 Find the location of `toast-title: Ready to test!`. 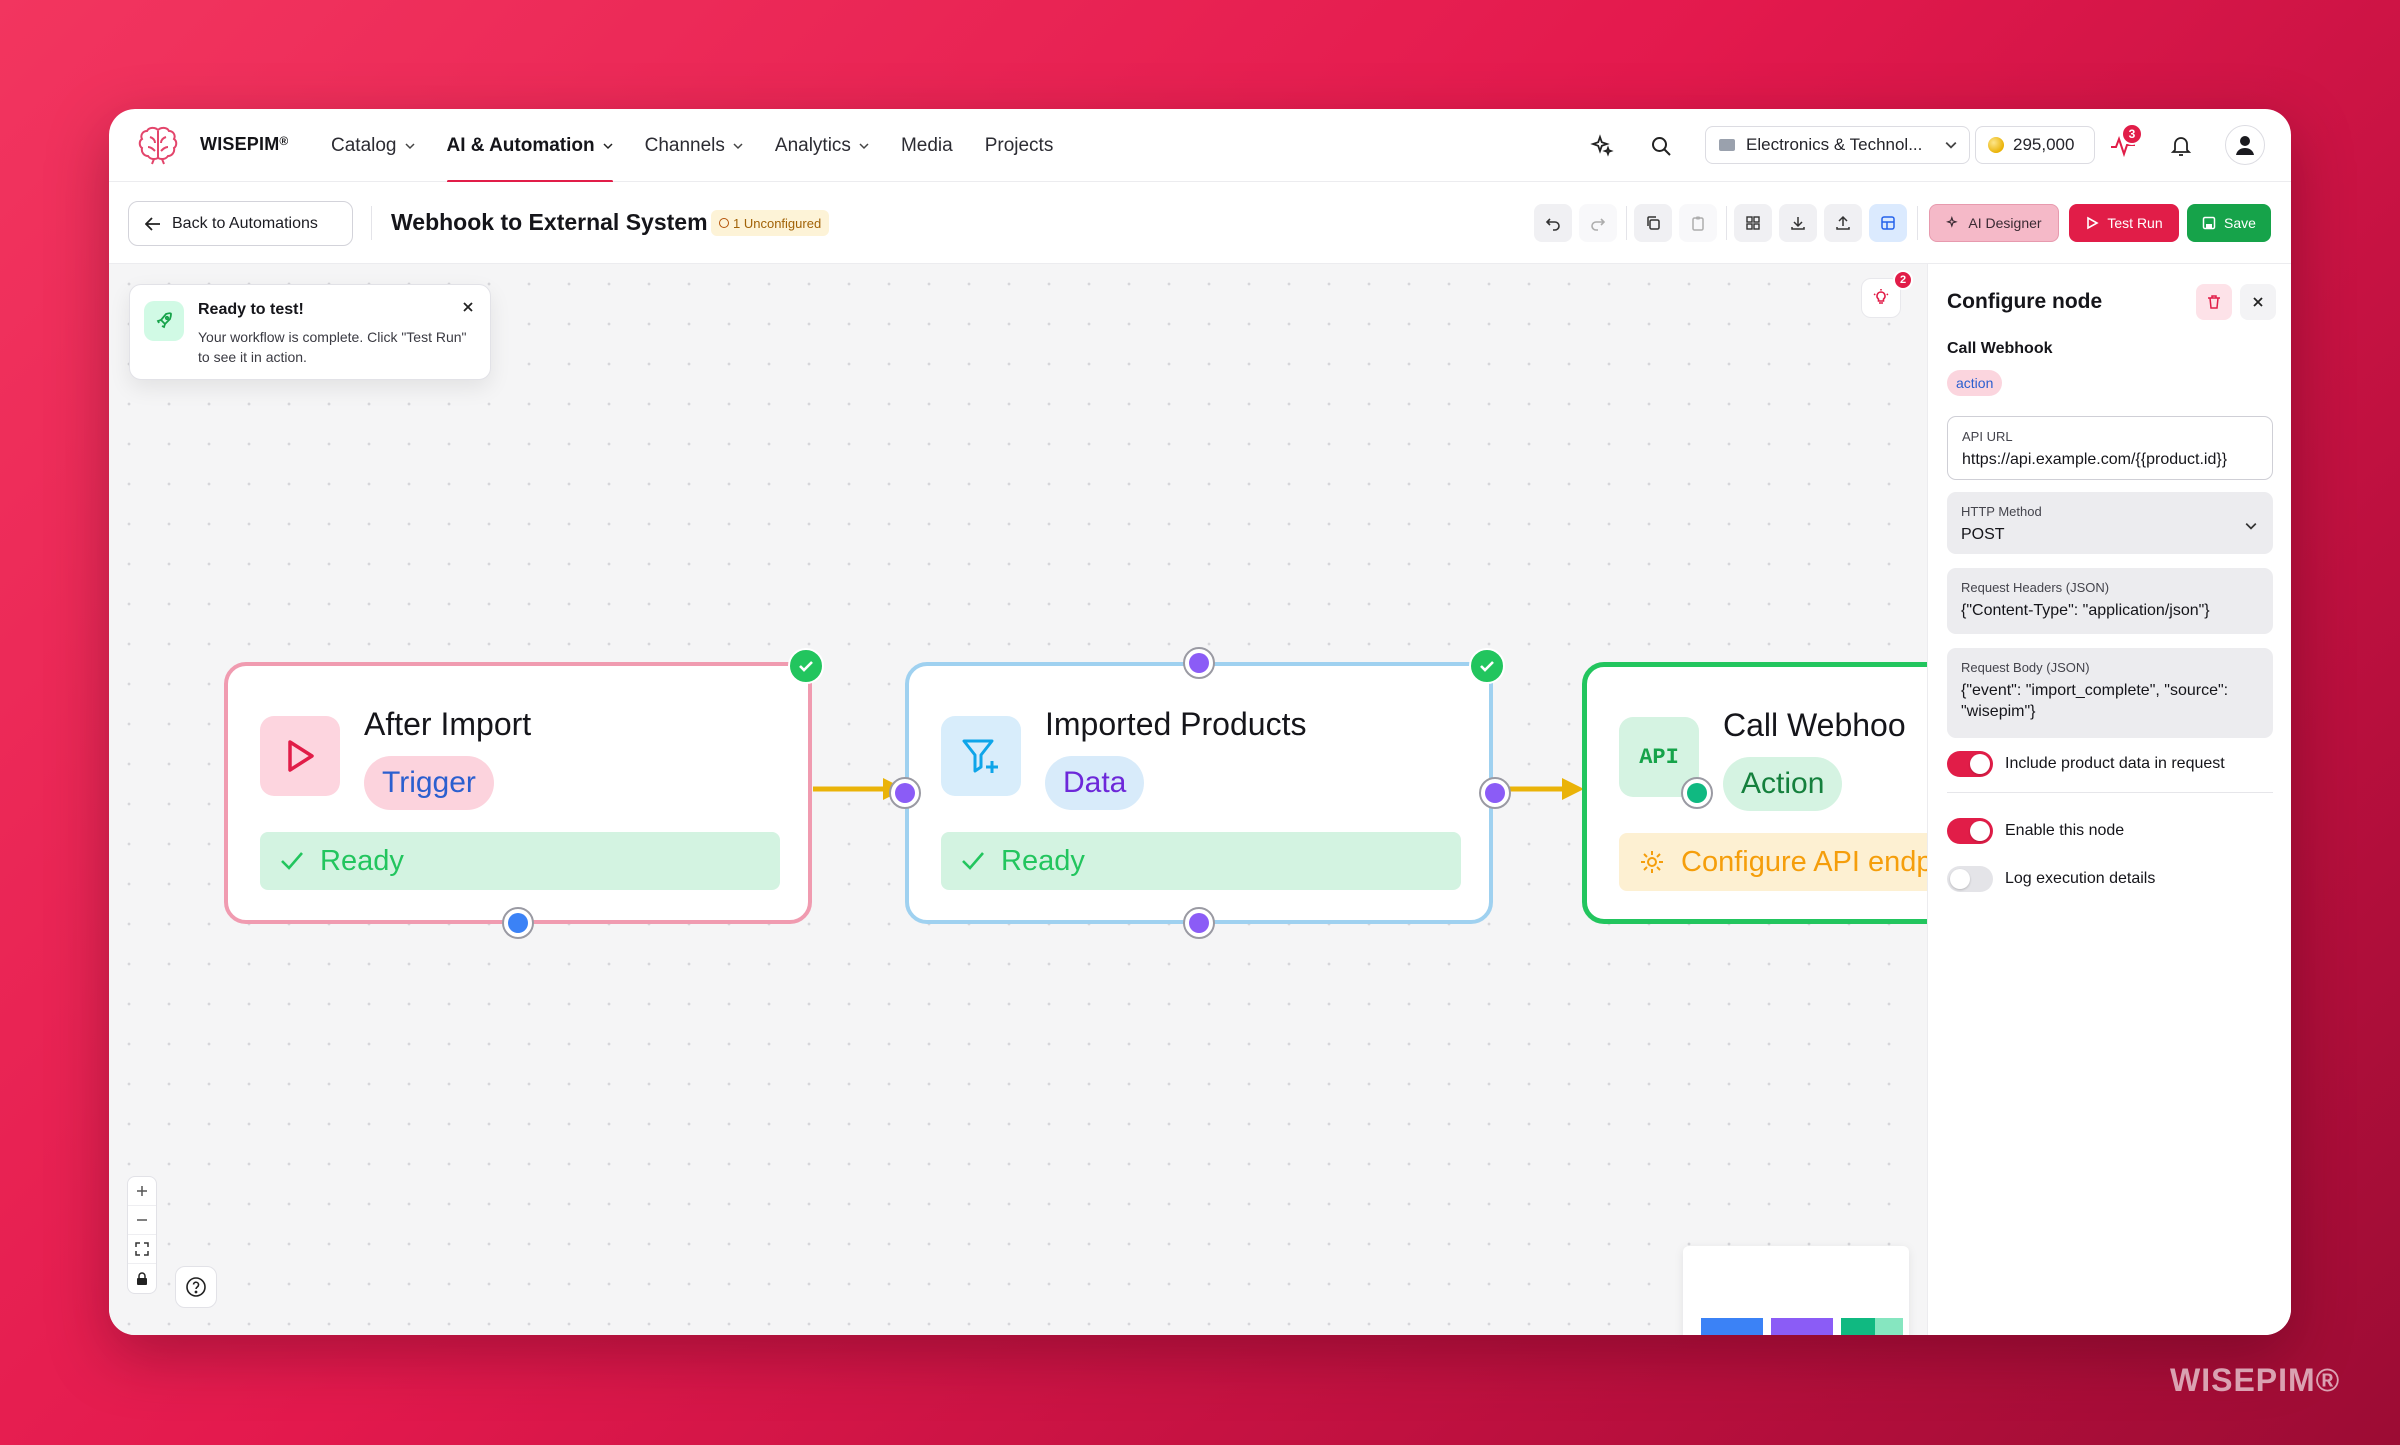

toast-title: Ready to test! is located at coordinates (251, 309).